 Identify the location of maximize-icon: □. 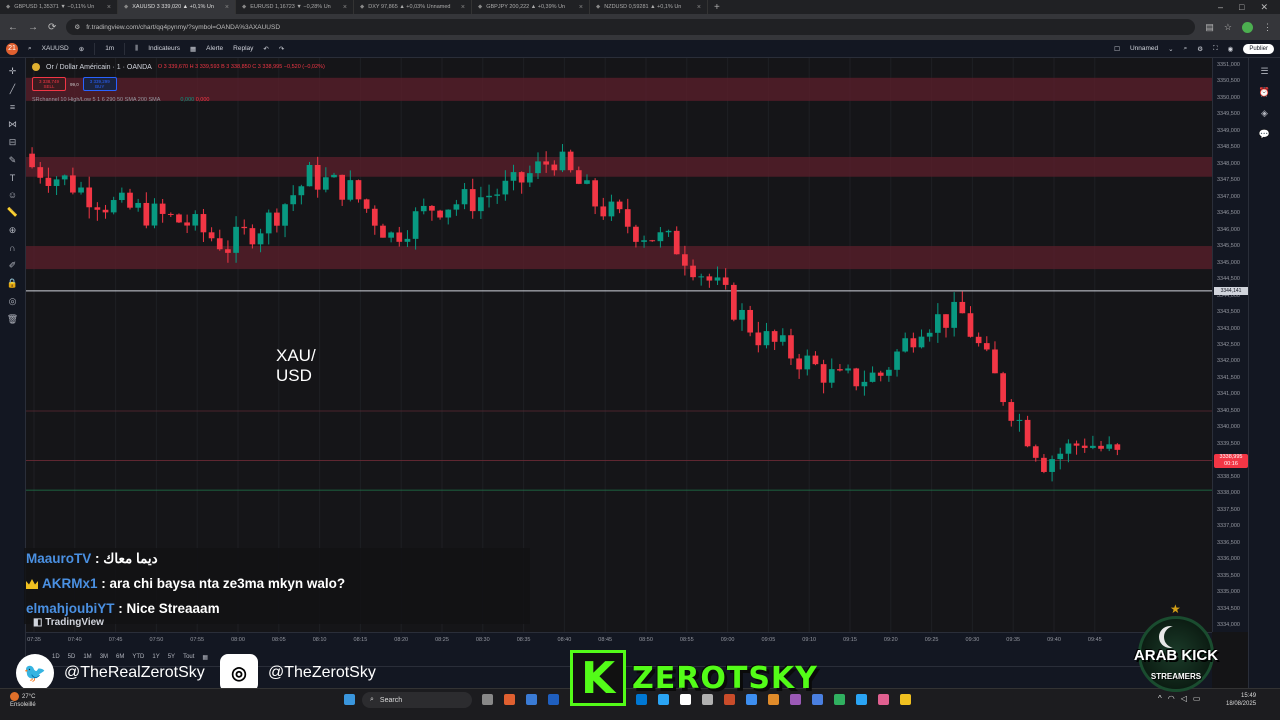
(1241, 7).